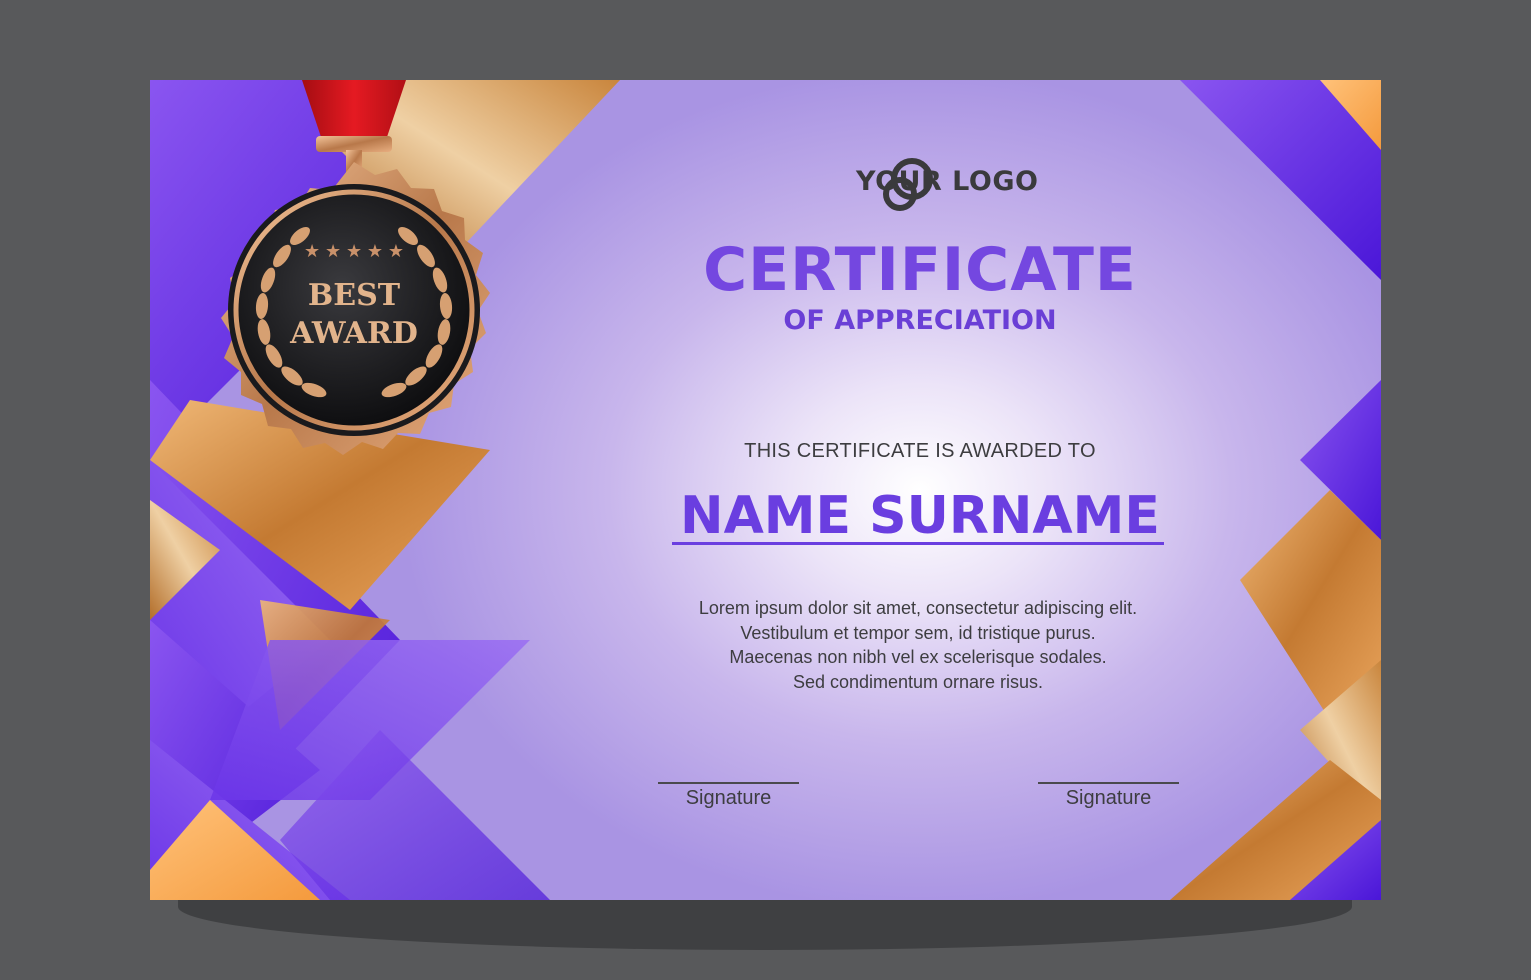 Image resolution: width=1531 pixels, height=980 pixels. What do you see at coordinates (728, 783) in the screenshot?
I see `signature-line-left` at bounding box center [728, 783].